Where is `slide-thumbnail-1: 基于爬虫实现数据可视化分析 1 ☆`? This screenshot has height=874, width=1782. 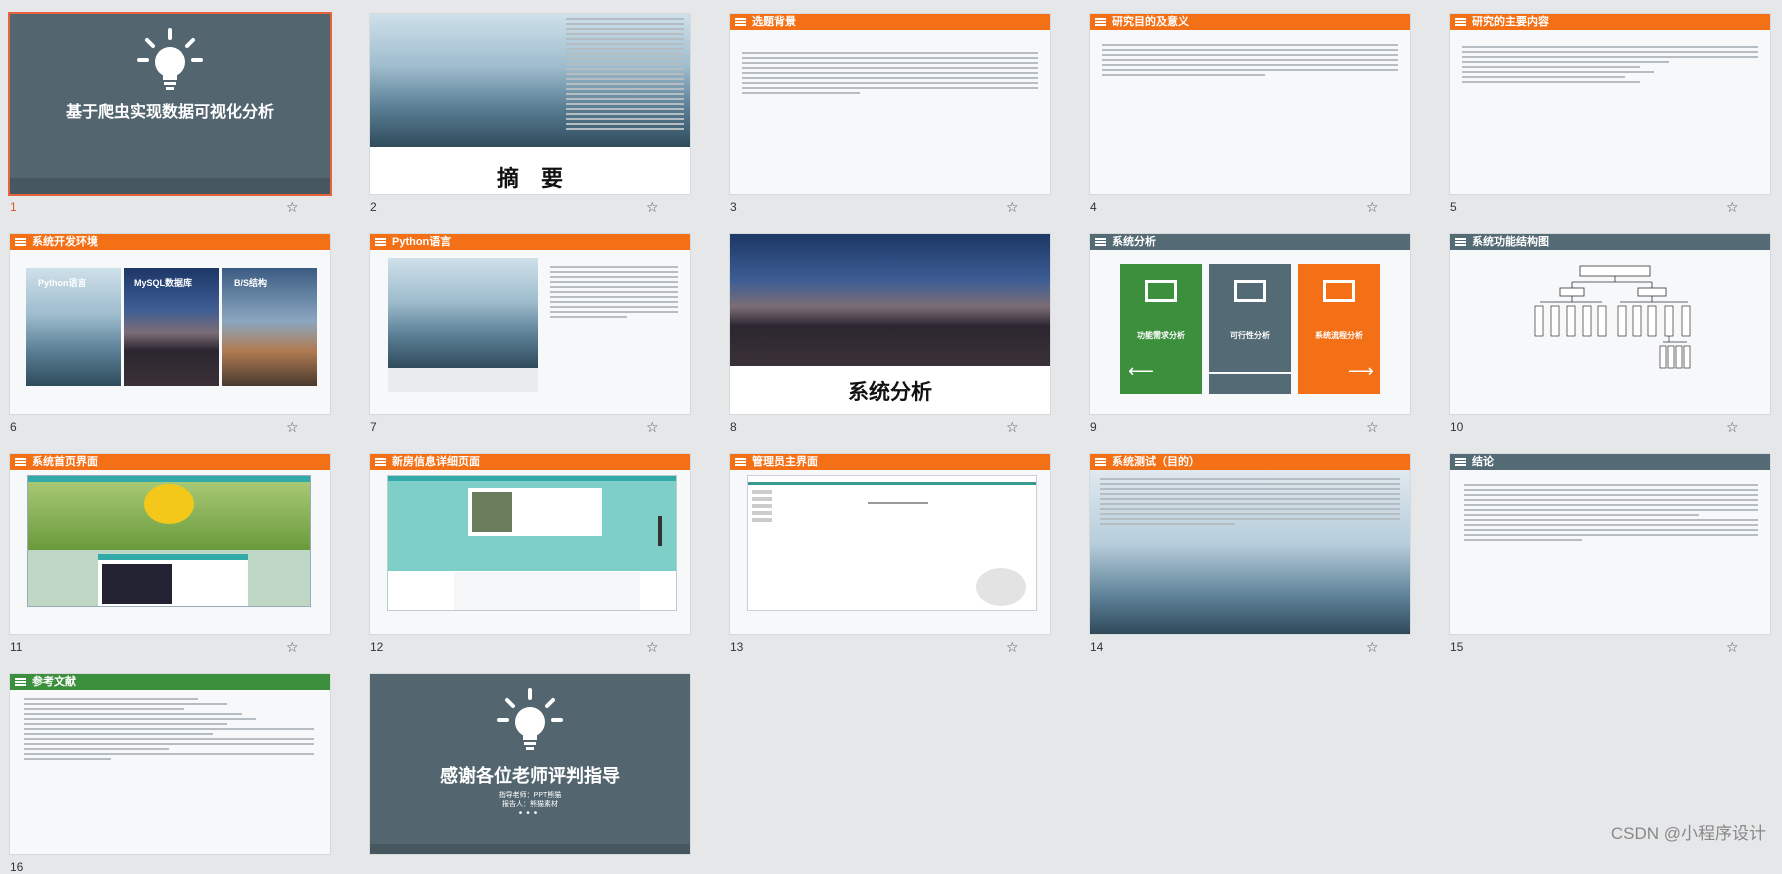 slide-thumbnail-1: 基于爬虫实现数据可视化分析 1 ☆ is located at coordinates (165, 107).